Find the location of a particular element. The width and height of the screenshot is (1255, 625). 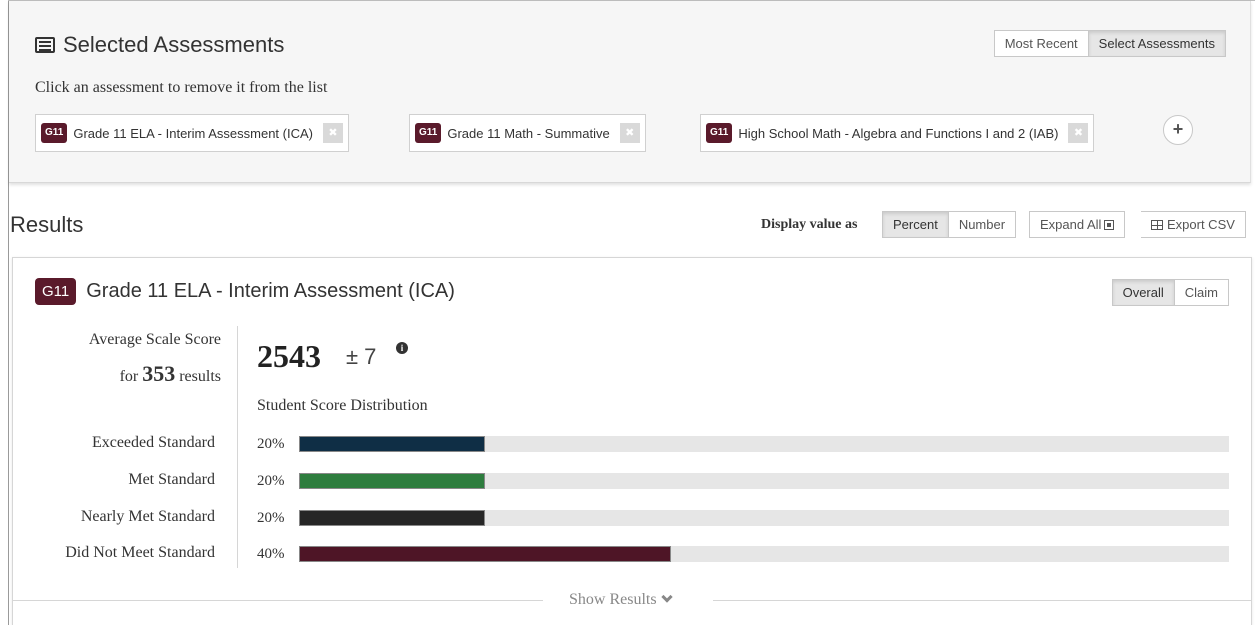

average-scale-score-label: Average Scale Score is located at coordinates (154, 339).